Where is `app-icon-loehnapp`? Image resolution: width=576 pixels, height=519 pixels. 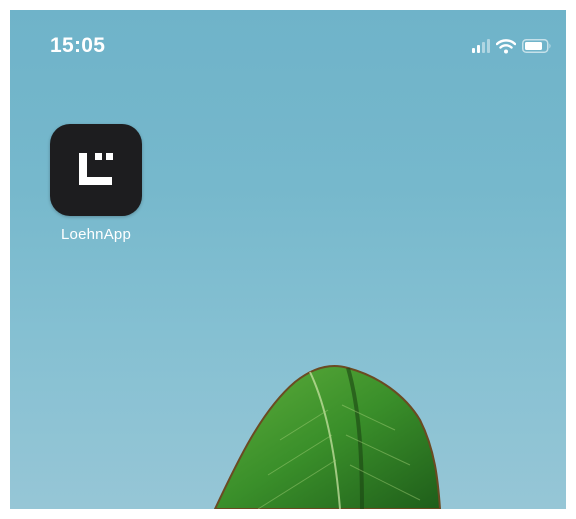 app-icon-loehnapp is located at coordinates (96, 170).